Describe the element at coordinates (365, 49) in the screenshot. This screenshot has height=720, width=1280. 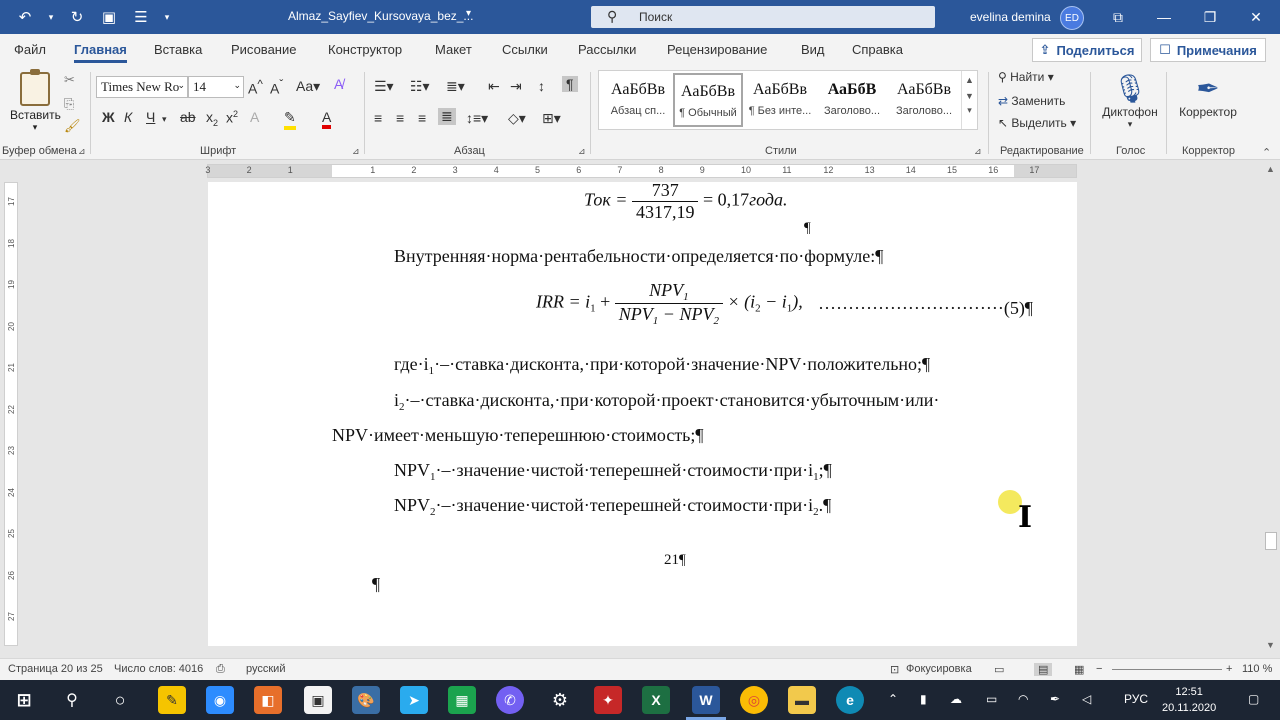
I see `tab-design: Конструктор` at that location.